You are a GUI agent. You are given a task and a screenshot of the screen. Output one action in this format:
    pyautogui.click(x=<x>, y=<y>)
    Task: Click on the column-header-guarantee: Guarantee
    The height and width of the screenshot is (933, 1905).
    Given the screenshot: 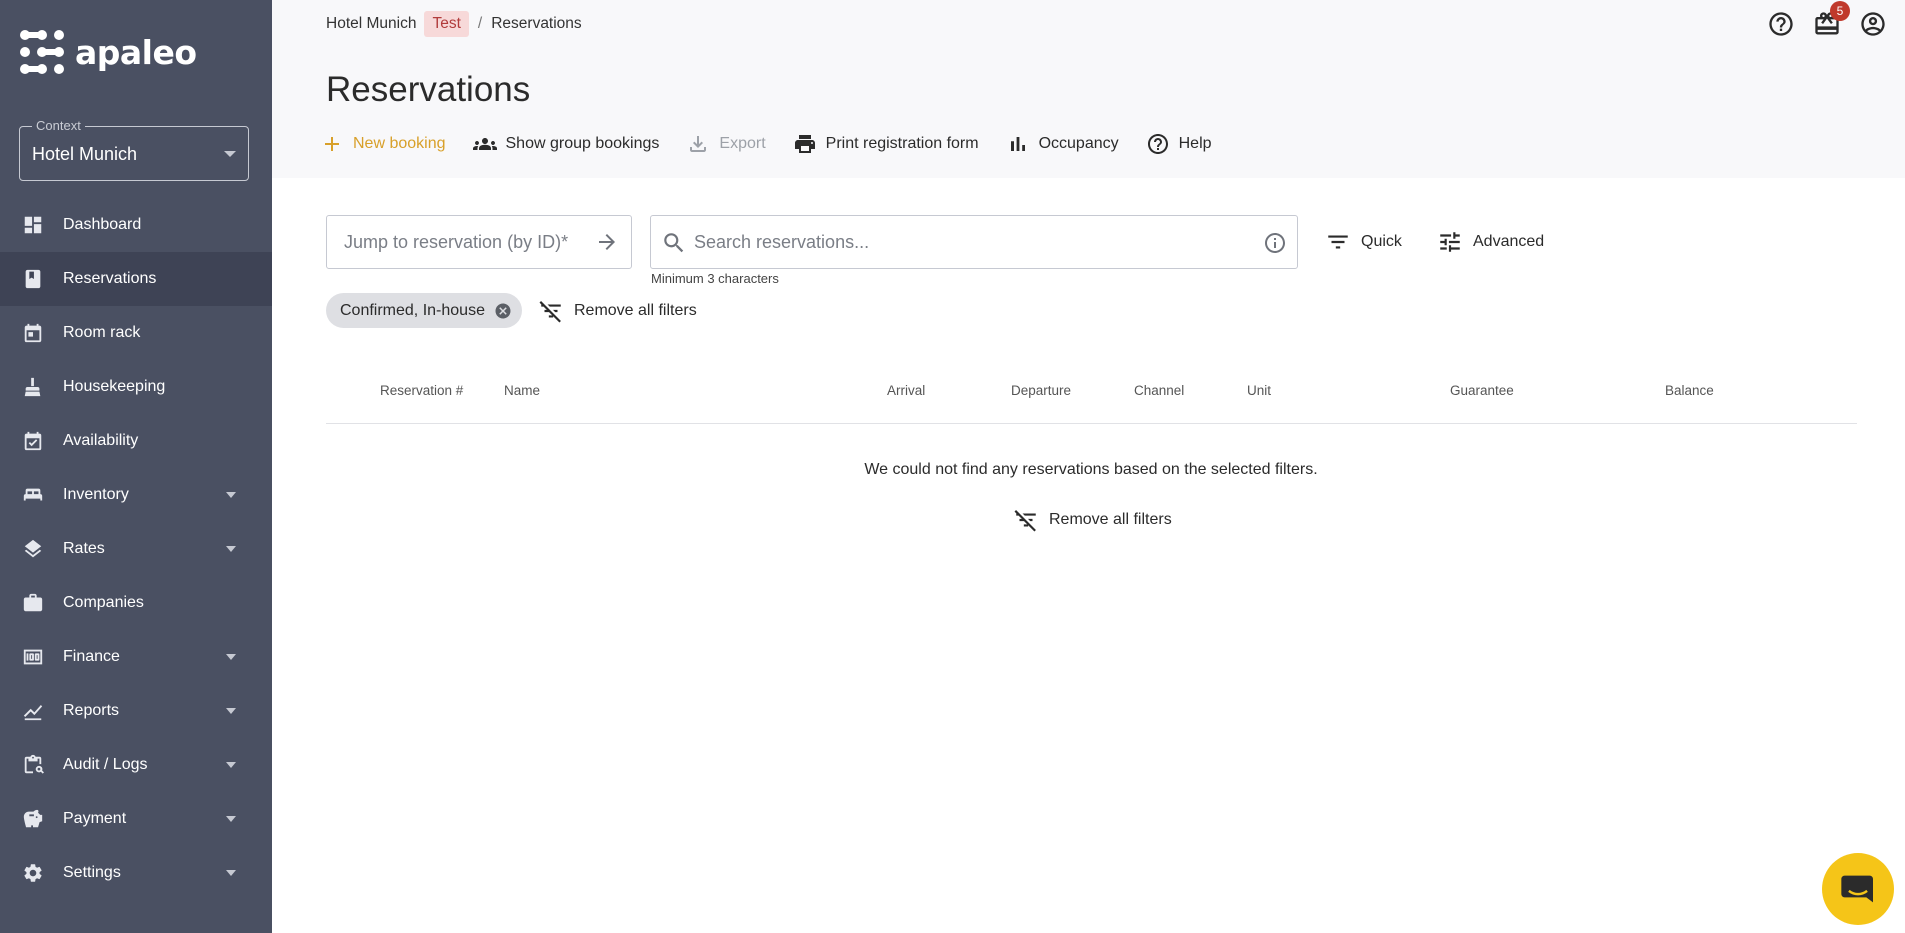 What is the action you would take?
    pyautogui.click(x=1482, y=390)
    